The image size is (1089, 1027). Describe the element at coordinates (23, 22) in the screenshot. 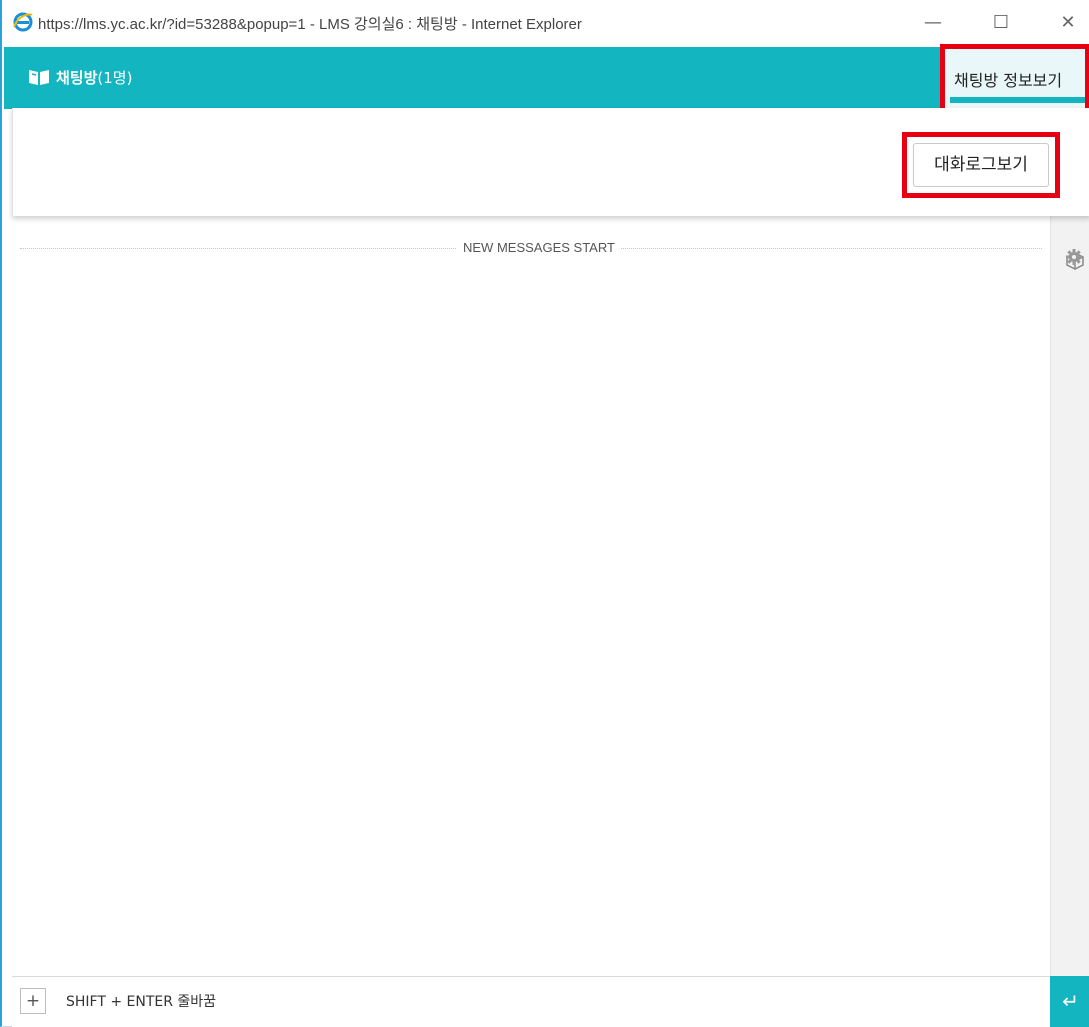

I see `internet-explorer-icon` at that location.